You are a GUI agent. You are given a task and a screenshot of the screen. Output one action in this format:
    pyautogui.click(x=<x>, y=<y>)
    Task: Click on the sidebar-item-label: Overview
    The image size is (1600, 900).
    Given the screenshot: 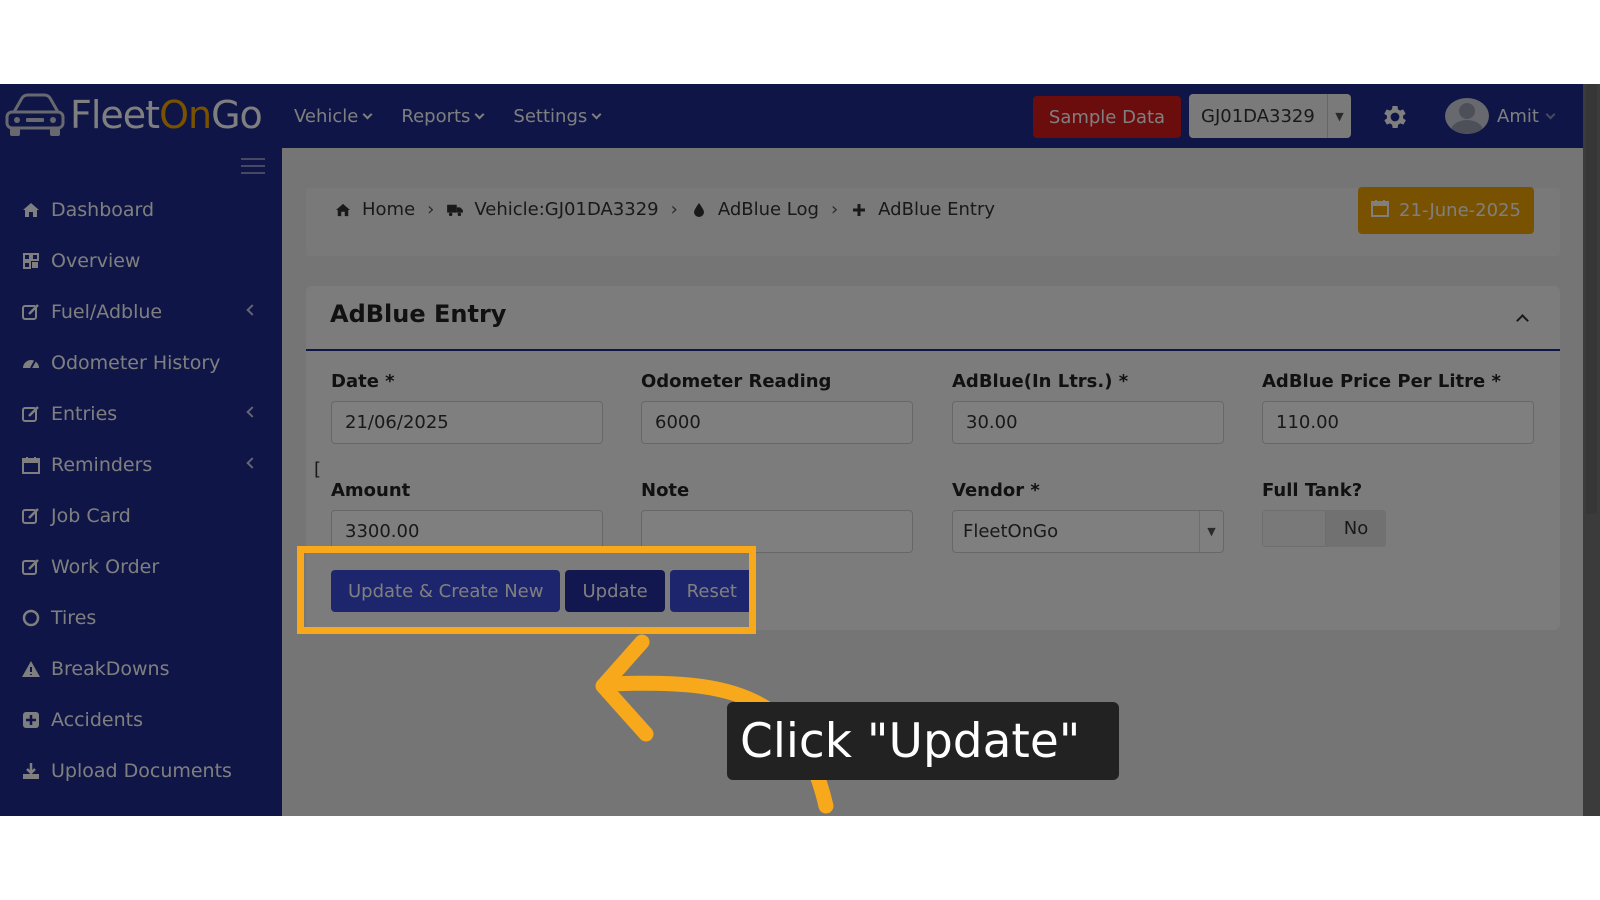 What is the action you would take?
    pyautogui.click(x=96, y=260)
    